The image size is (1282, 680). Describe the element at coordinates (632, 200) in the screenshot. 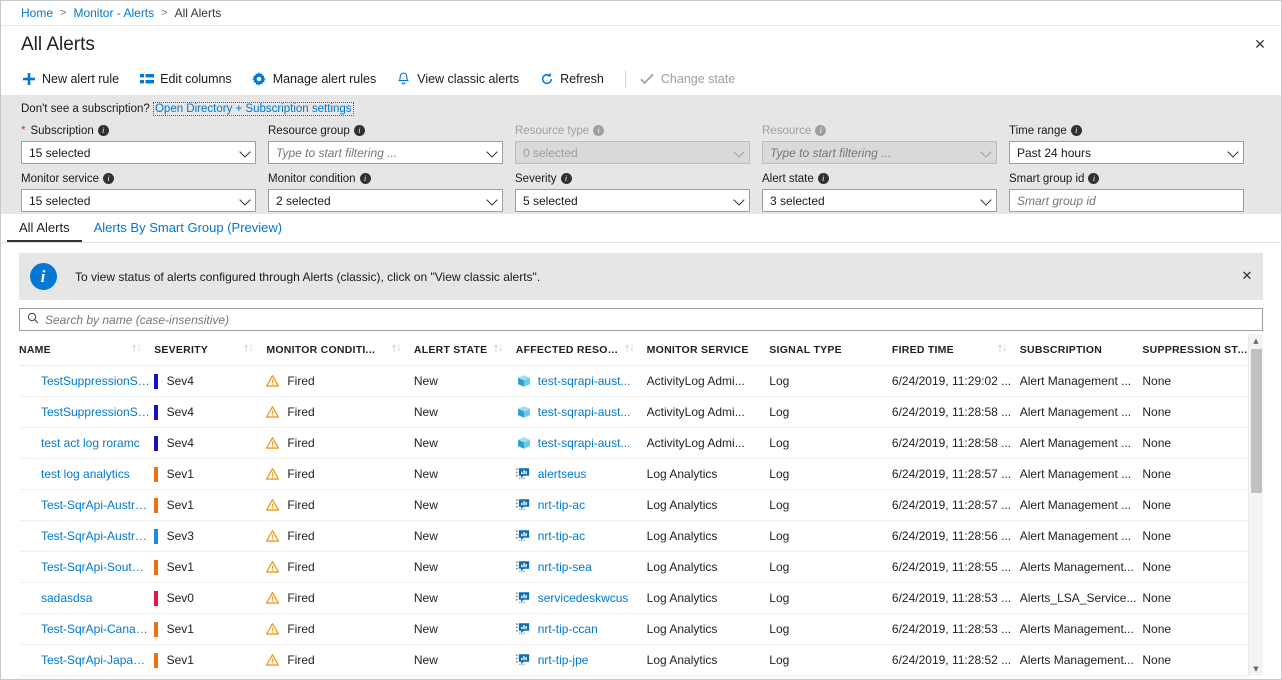

I see `filter-control-severity: 5 selected` at that location.